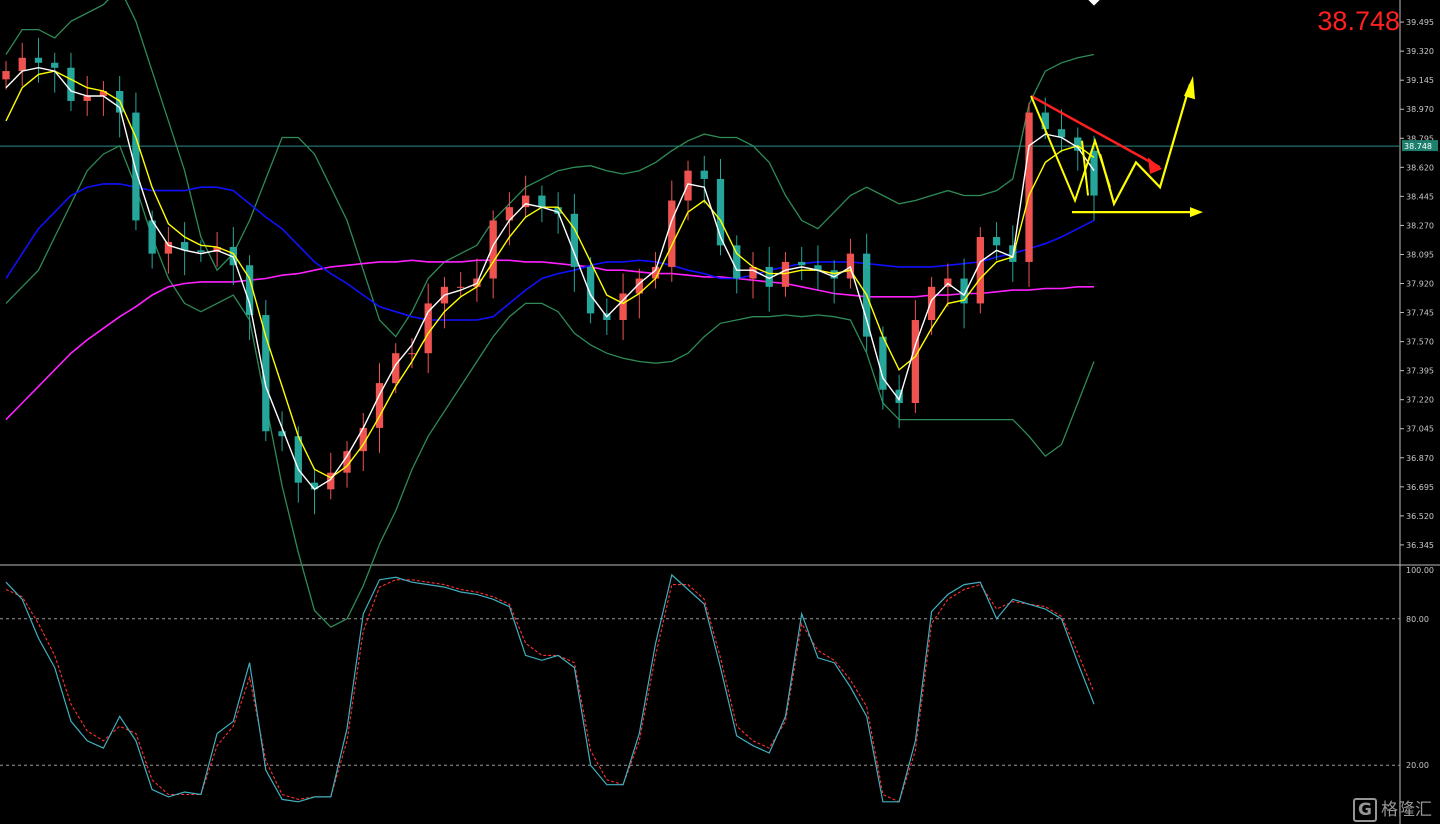 The height and width of the screenshot is (824, 1440). Describe the element at coordinates (1420, 109) in the screenshot. I see `price-tick-label: 38.970` at that location.